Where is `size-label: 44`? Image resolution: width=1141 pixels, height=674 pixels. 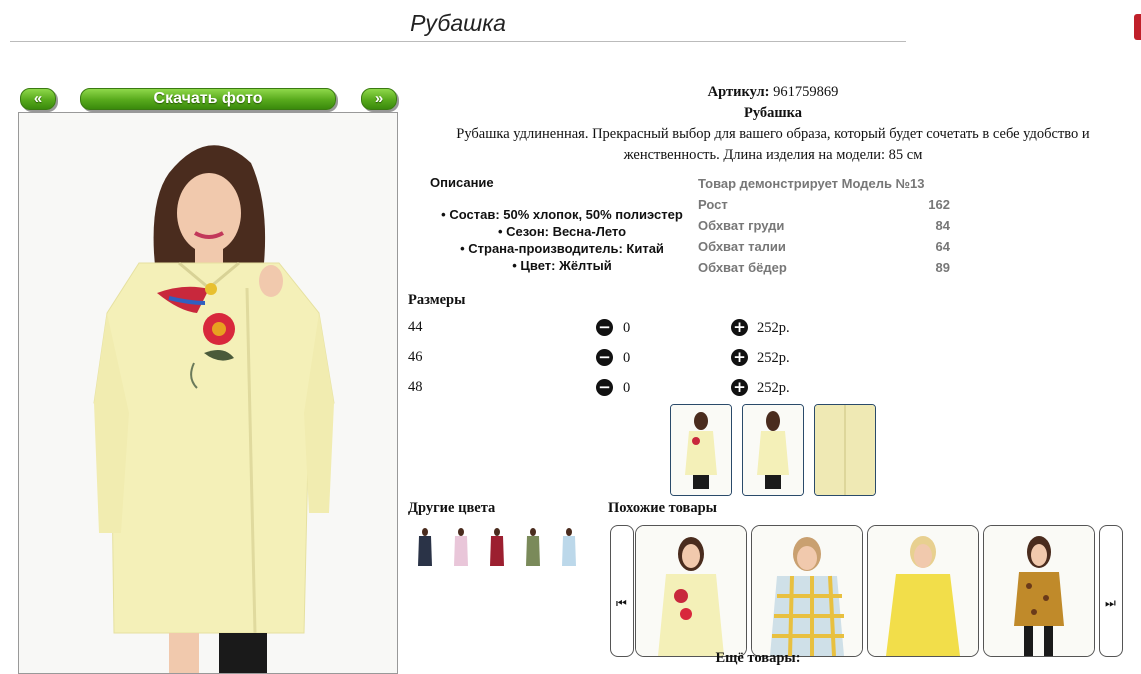 size-label: 44 is located at coordinates (415, 327).